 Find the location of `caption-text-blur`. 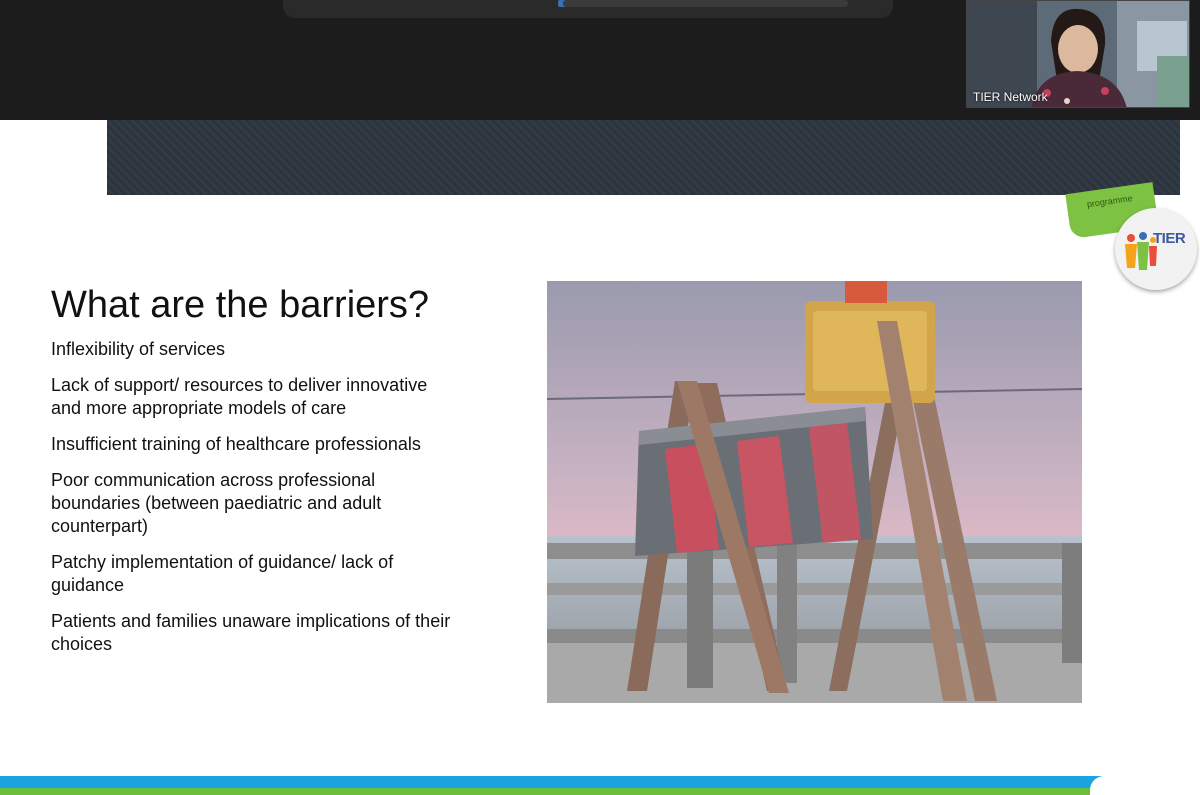

caption-text-blur is located at coordinates (705, 3).